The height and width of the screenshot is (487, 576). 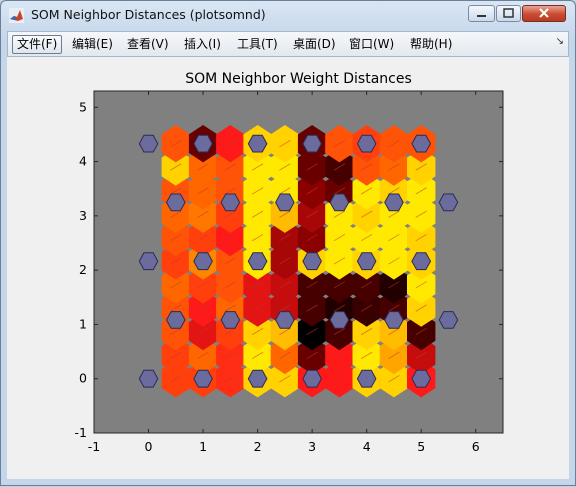 What do you see at coordinates (83, 378) in the screenshot?
I see `y-tick-label: 0` at bounding box center [83, 378].